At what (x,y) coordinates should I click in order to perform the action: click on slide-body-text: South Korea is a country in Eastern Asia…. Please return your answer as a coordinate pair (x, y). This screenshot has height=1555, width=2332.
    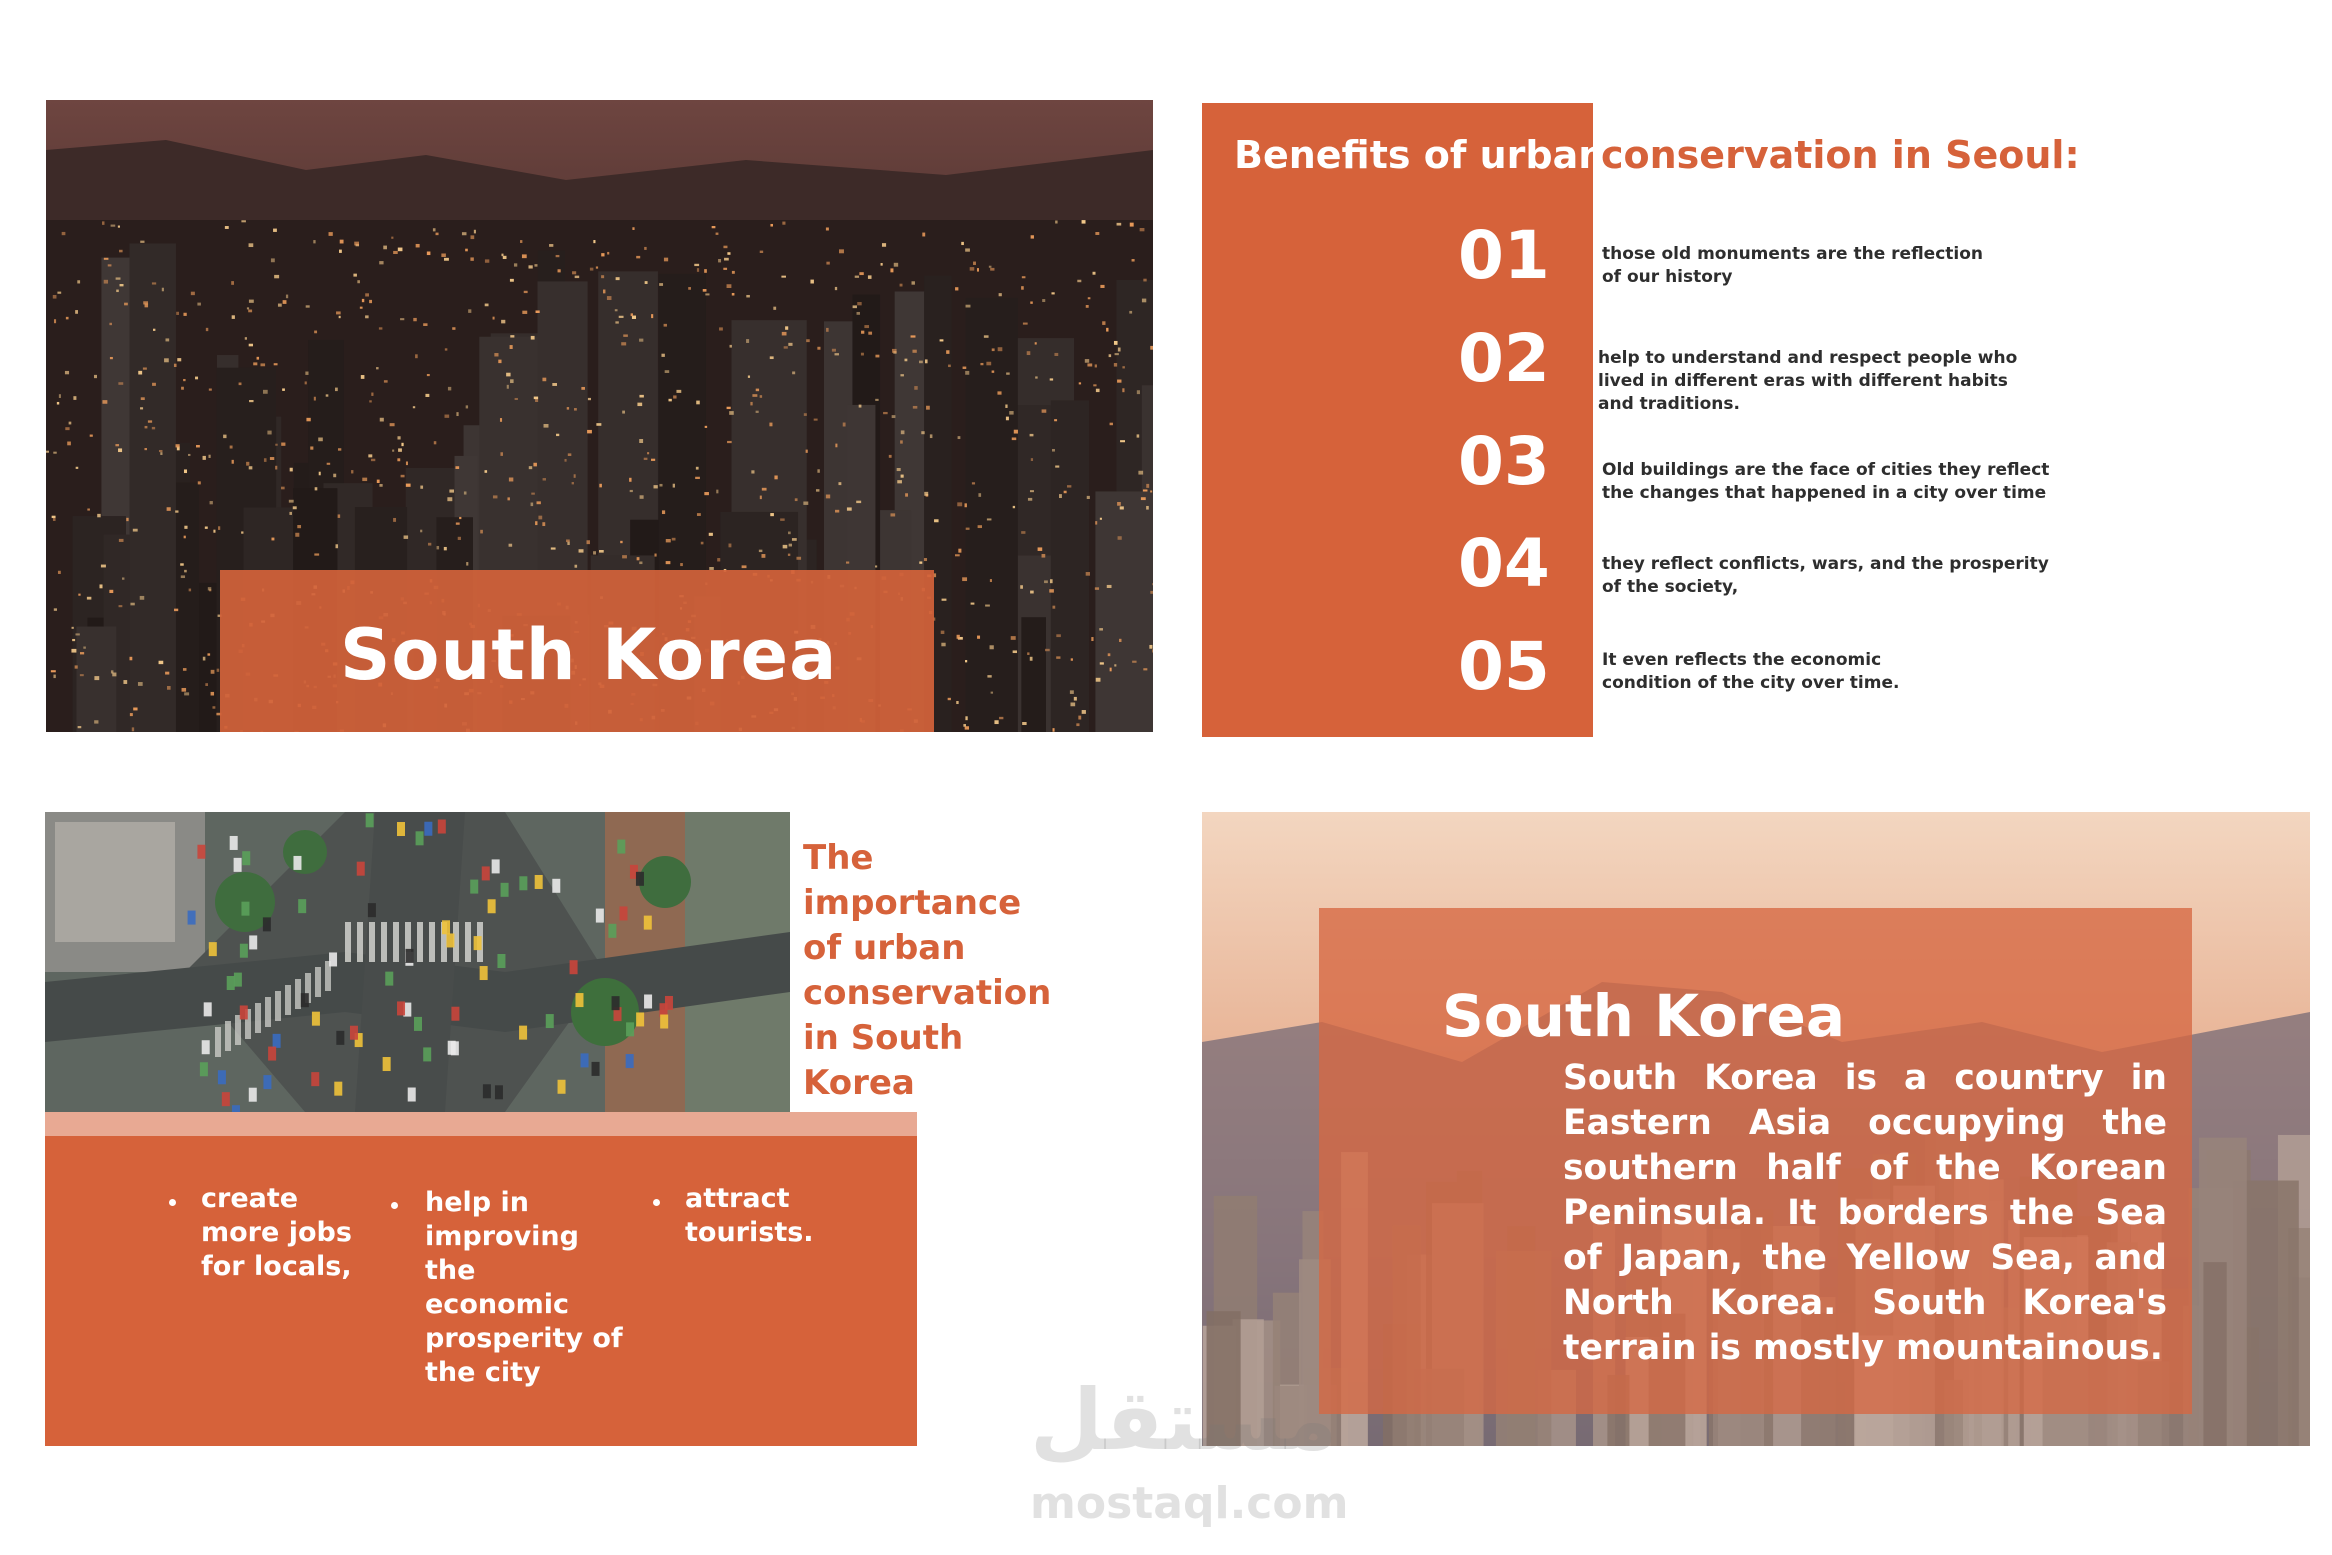
    Looking at the image, I should click on (1865, 1213).